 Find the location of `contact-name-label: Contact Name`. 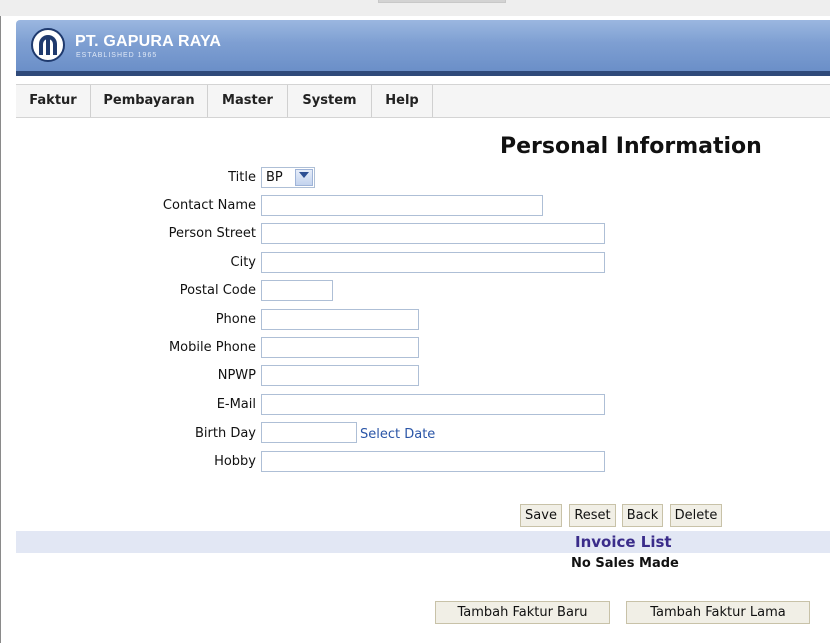

contact-name-label: Contact Name is located at coordinates (209, 205).